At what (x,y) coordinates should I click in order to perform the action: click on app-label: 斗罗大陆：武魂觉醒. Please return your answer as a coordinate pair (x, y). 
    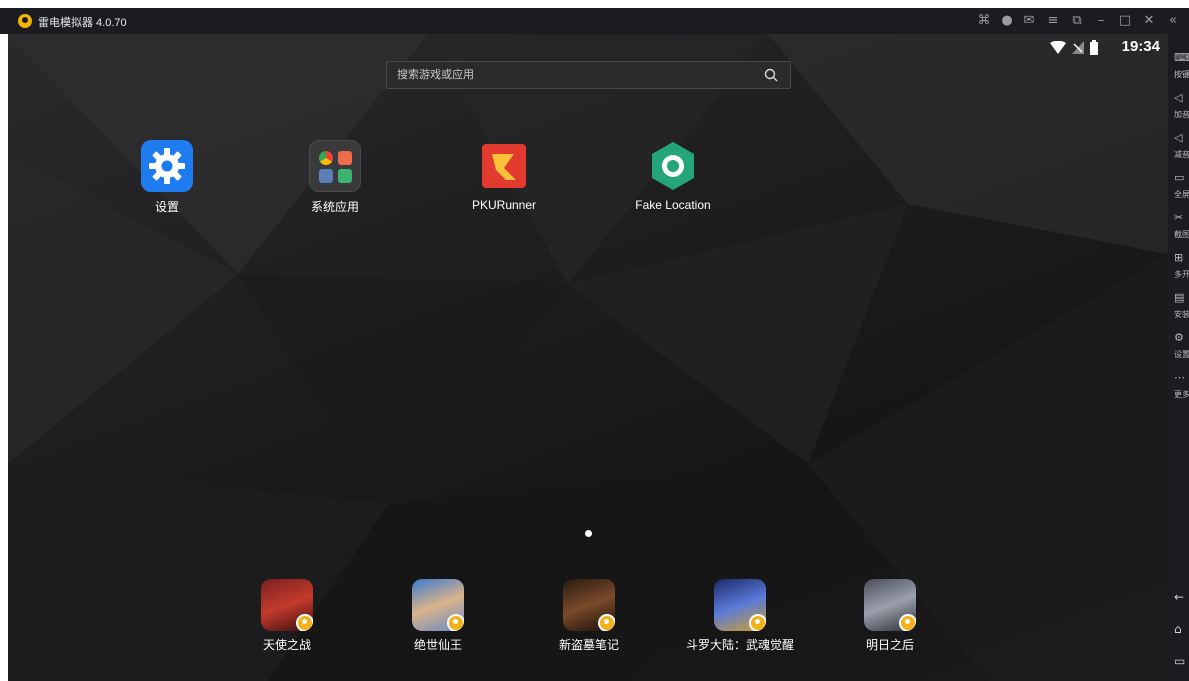
    Looking at the image, I should click on (739, 645).